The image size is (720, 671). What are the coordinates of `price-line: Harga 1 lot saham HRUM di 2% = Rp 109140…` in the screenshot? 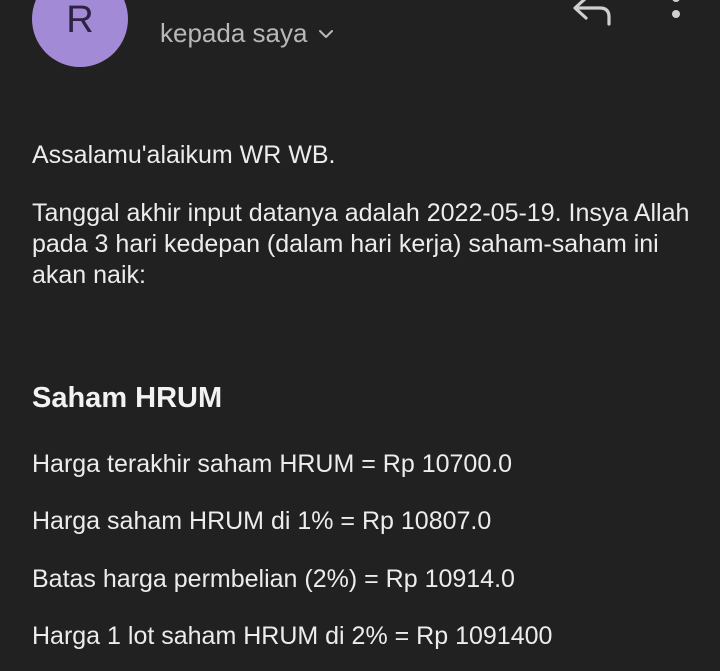 It's located at (292, 636).